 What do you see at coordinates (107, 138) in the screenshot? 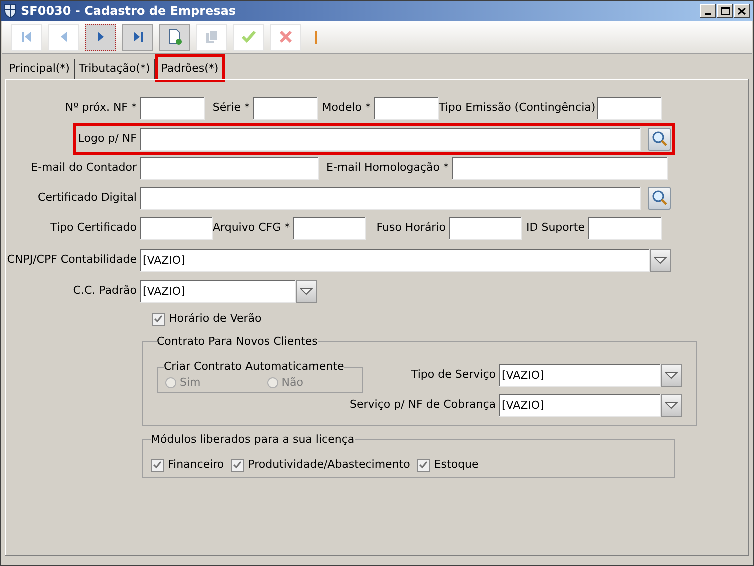
I see `field-label: Logo p/ NF` at bounding box center [107, 138].